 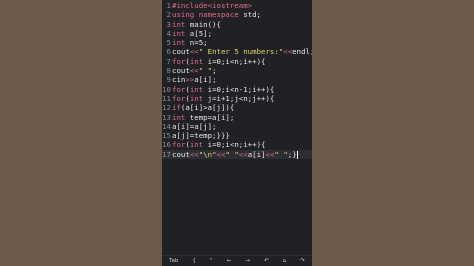 What do you see at coordinates (237, 42) in the screenshot?
I see `code-line: 5int n=5;` at bounding box center [237, 42].